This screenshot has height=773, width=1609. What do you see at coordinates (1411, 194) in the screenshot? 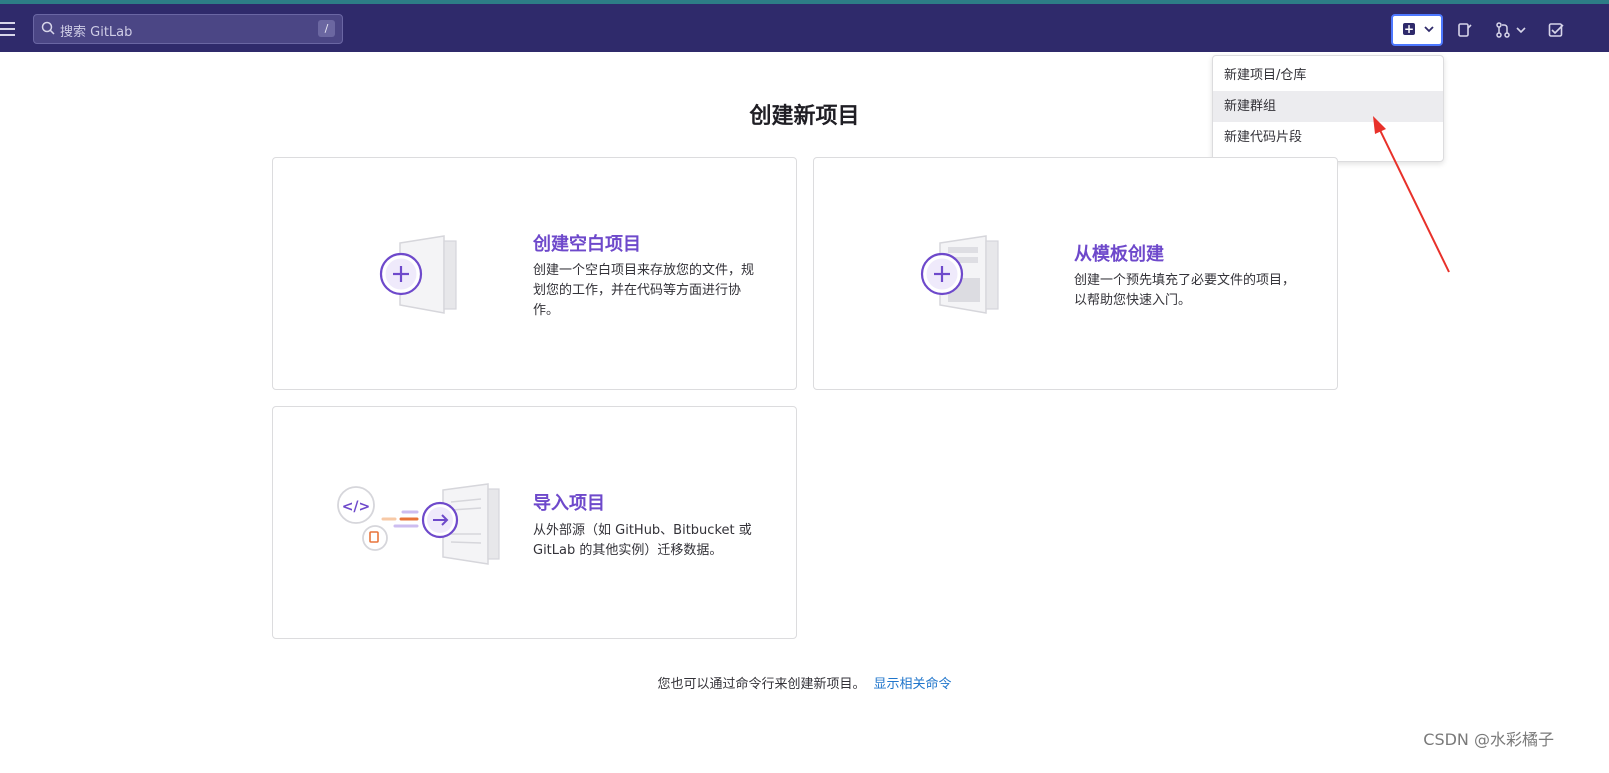
I see `annotation-arrow` at bounding box center [1411, 194].